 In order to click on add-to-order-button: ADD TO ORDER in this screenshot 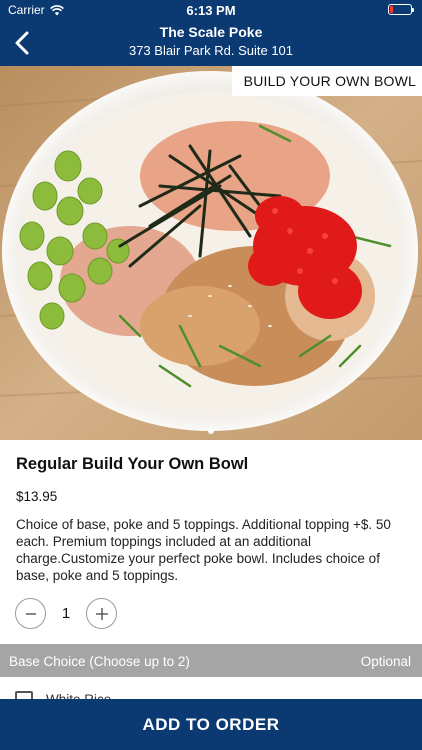, I will do `click(211, 724)`.